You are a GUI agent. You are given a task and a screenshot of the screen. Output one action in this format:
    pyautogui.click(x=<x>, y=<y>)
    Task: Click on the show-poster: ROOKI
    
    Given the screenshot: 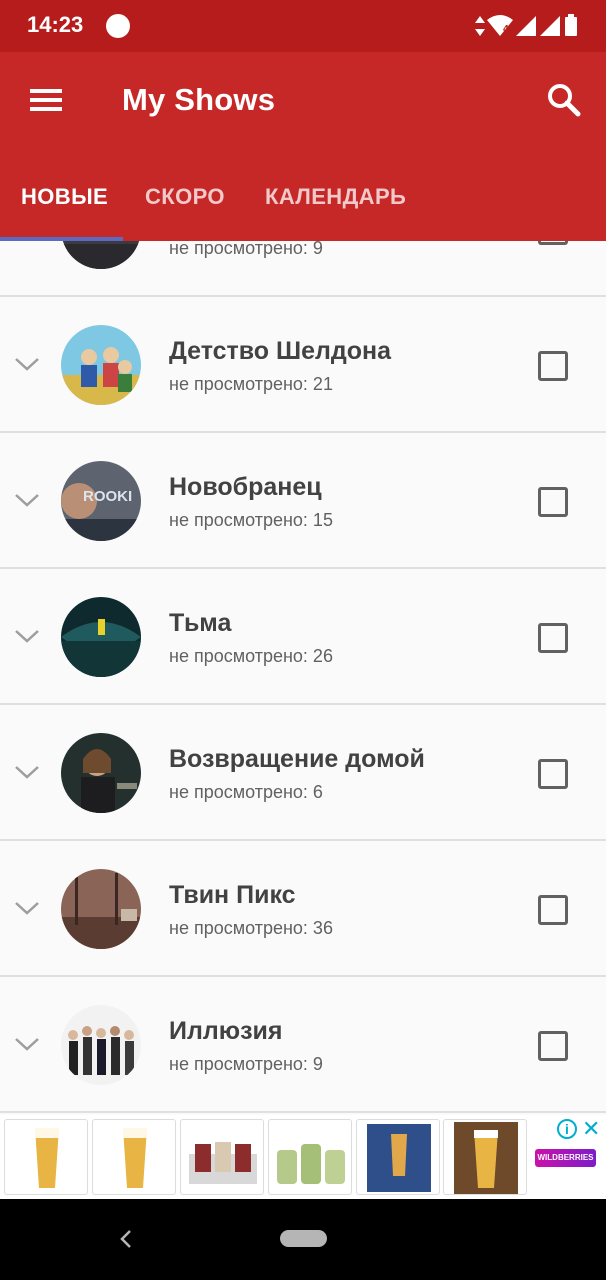 What is the action you would take?
    pyautogui.click(x=101, y=501)
    